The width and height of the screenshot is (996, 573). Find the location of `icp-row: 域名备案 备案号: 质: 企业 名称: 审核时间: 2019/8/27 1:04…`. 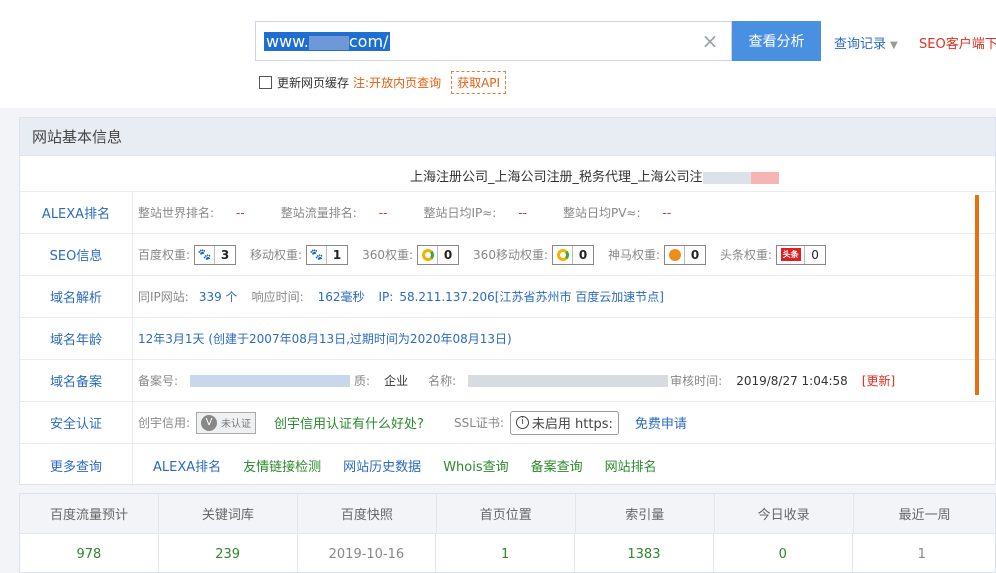

icp-row: 域名备案 备案号: 质: 企业 名称: 审核时间: 2019/8/27 1:04… is located at coordinates (507, 381).